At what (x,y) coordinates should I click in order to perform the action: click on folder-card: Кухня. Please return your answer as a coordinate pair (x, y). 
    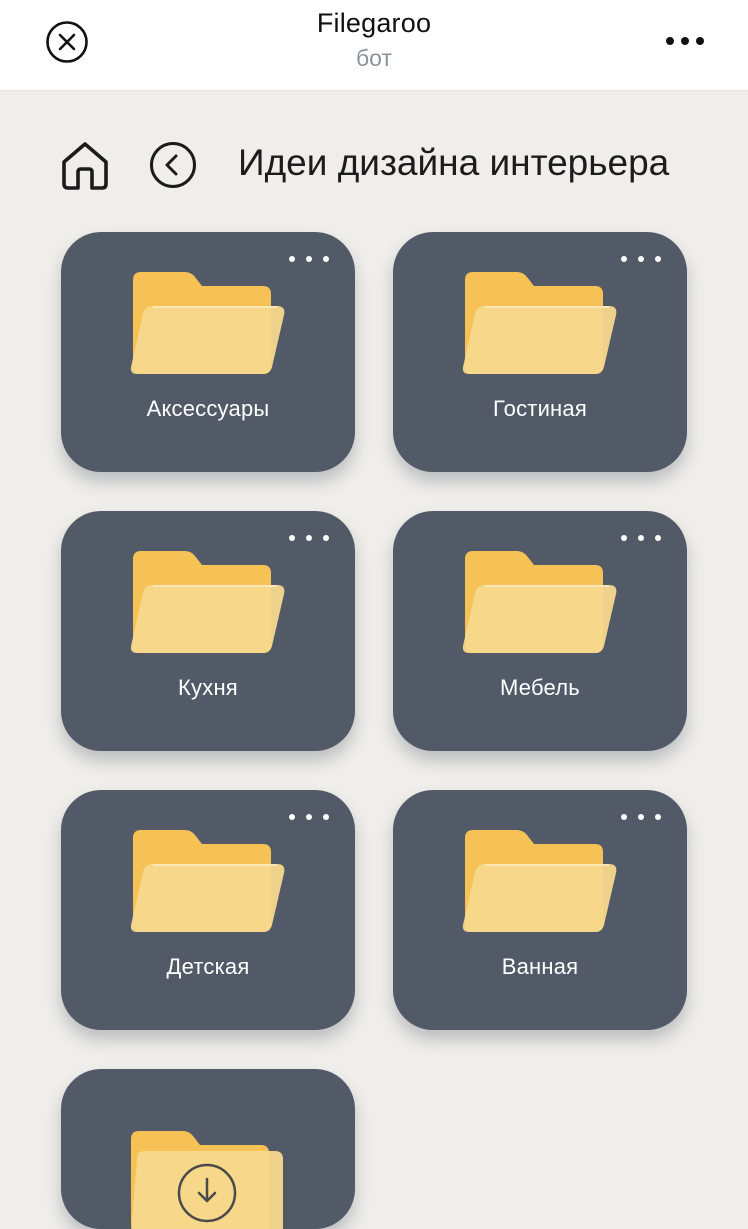
    Looking at the image, I should click on (208, 631).